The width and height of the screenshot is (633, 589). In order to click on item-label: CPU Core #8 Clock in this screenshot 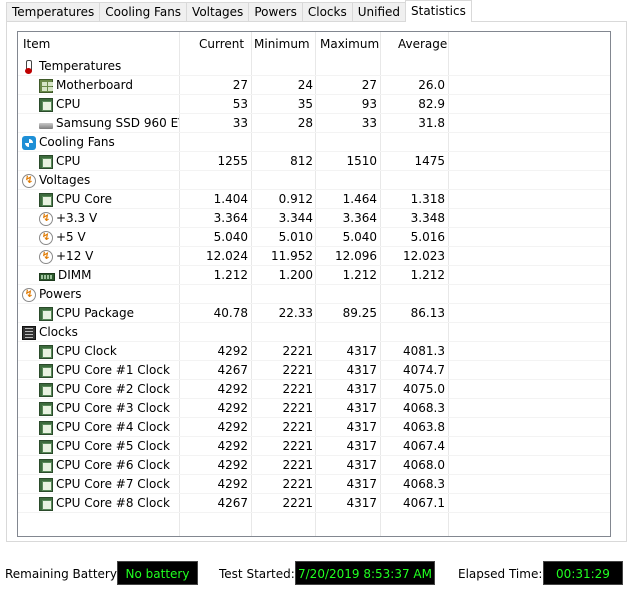, I will do `click(113, 503)`.